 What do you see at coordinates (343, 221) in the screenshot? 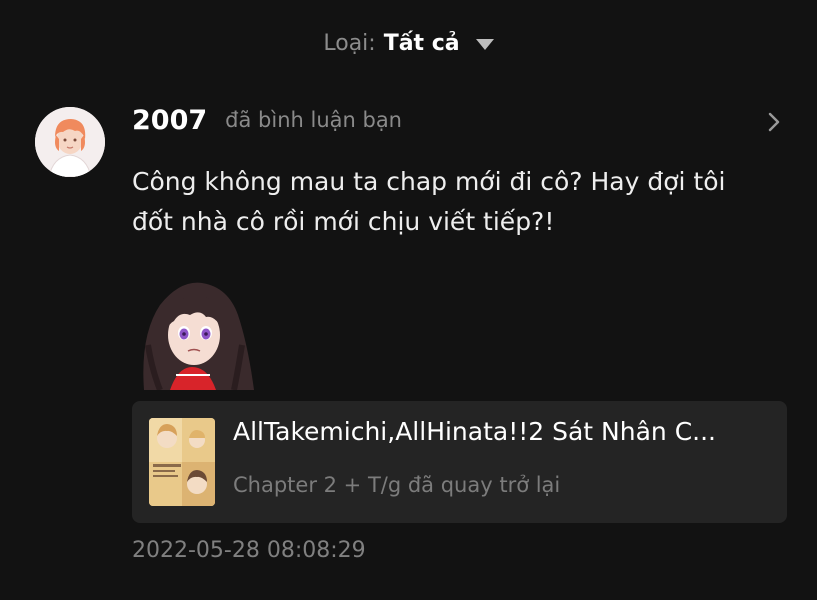
I see `comment-line: đốt nhà cô rồi mới chịu viết tiếp?!` at bounding box center [343, 221].